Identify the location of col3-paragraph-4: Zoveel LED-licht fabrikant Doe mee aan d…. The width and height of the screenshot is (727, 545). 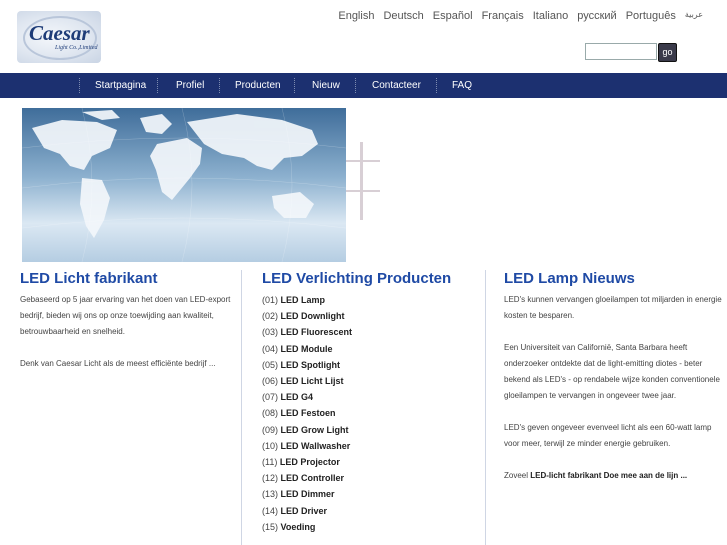
(596, 475).